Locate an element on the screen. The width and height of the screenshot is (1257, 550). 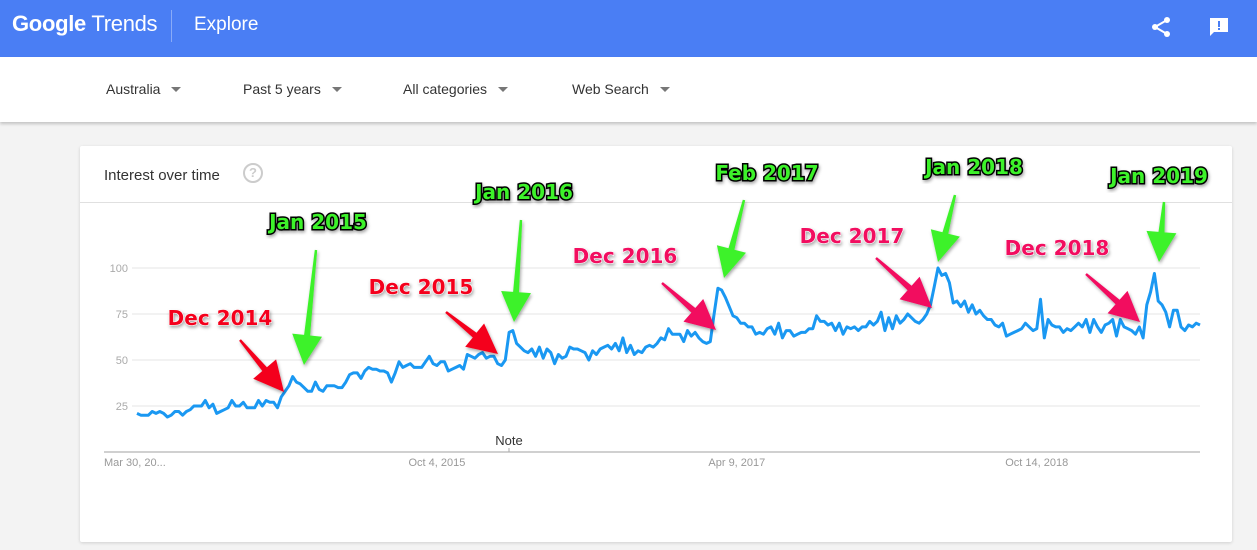
x-tick-label: Oct 14, 2018 is located at coordinates (1036, 463).